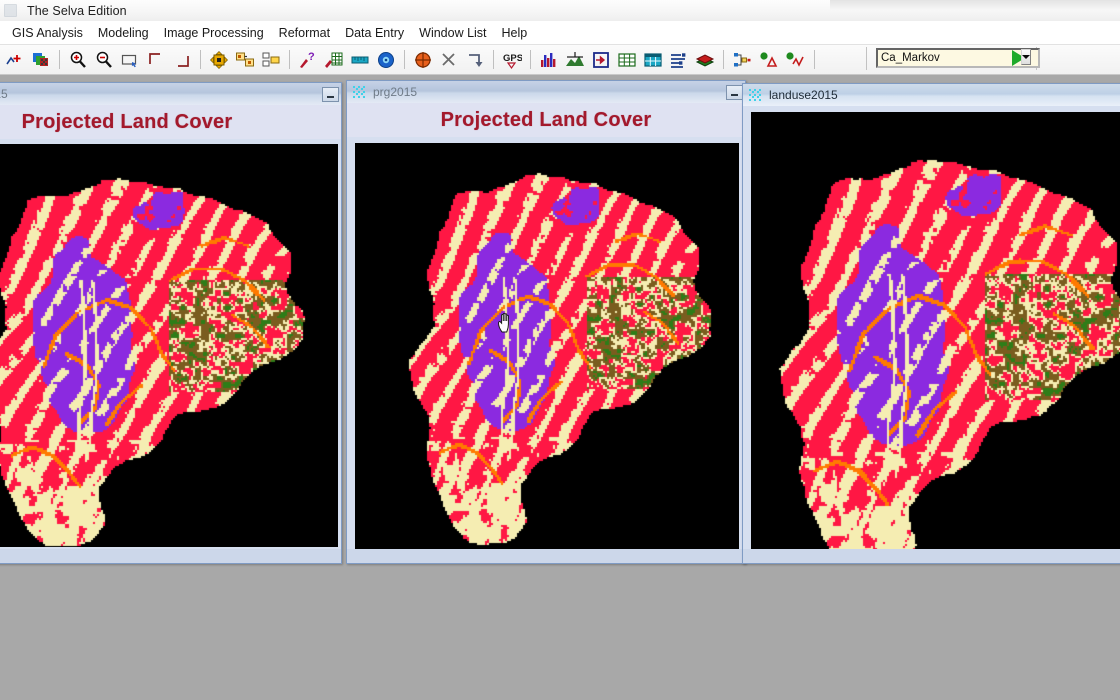  Describe the element at coordinates (123, 33) in the screenshot. I see `menu-item-modeling: Modeling` at that location.